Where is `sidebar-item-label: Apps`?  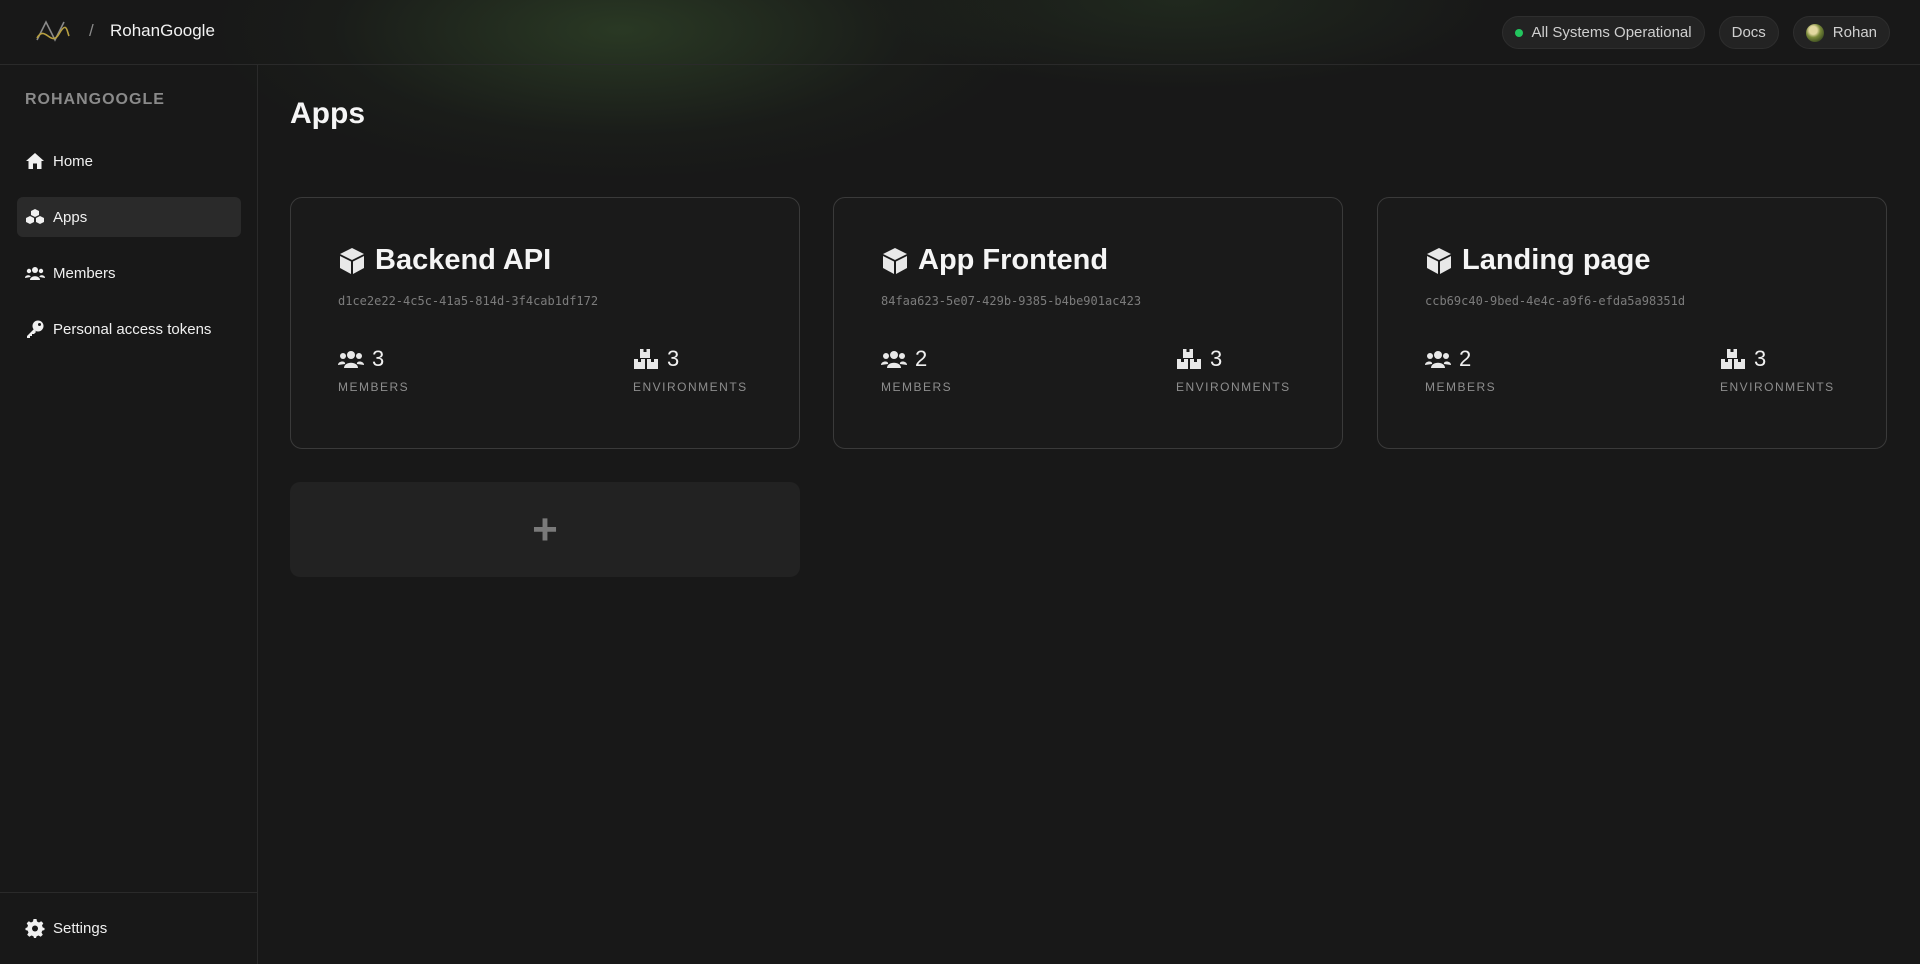
sidebar-item-label: Apps is located at coordinates (70, 217).